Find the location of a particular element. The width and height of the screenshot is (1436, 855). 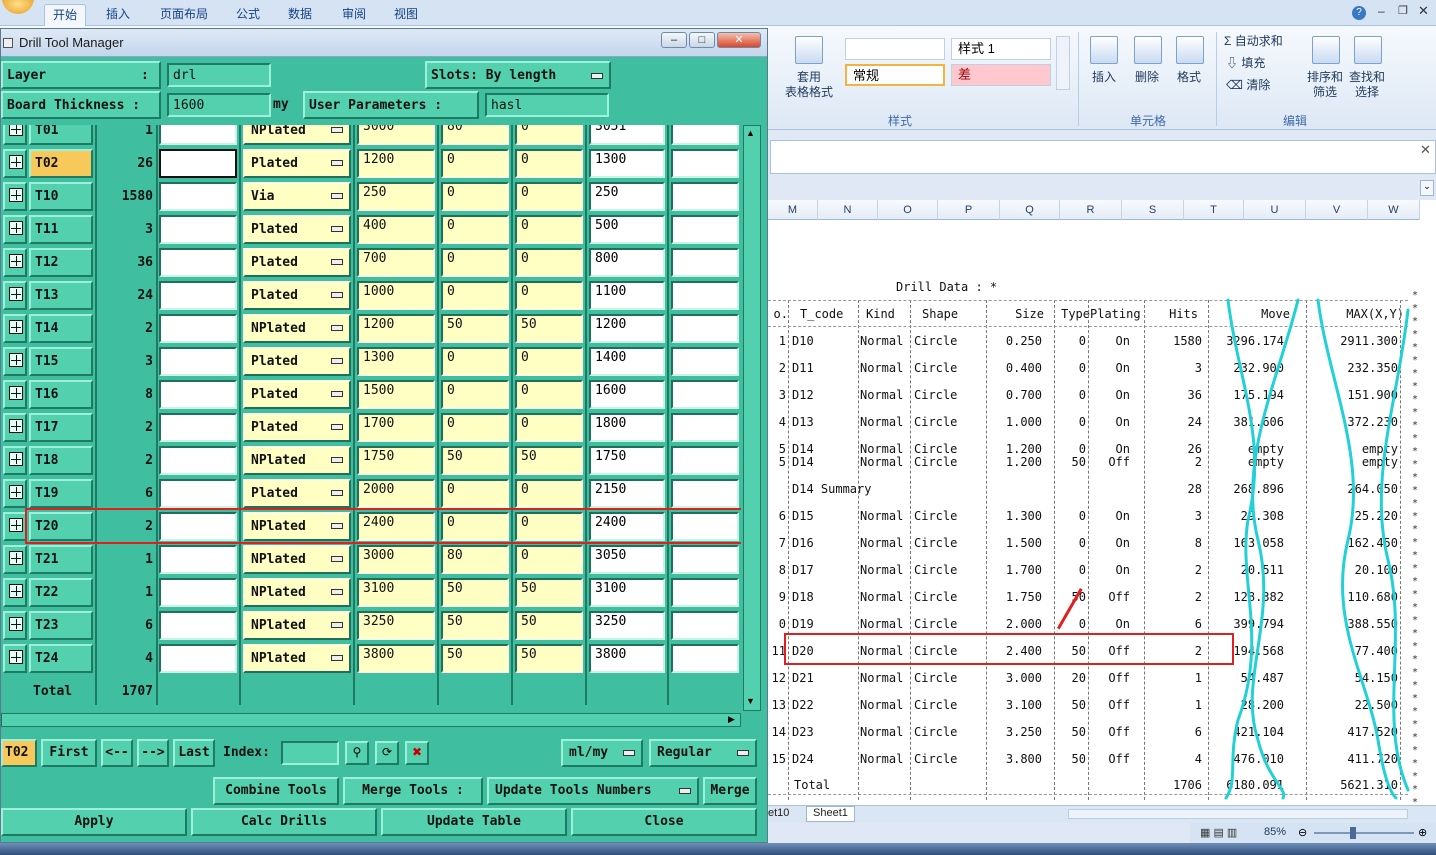

tool-row: T02 26 Plated 1200 0 0 1300 is located at coordinates (371, 163).